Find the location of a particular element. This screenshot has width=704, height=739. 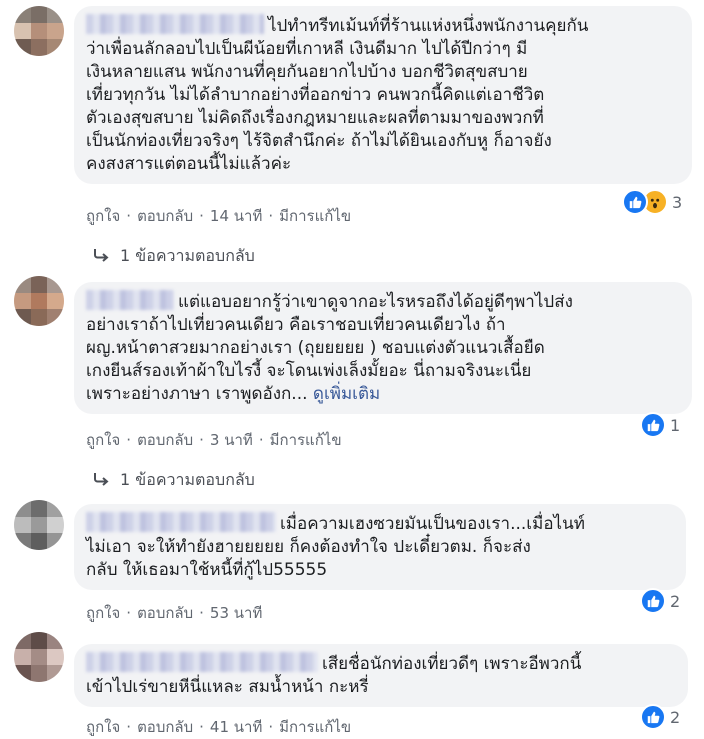

timestamp: 53 นาที is located at coordinates (236, 613).